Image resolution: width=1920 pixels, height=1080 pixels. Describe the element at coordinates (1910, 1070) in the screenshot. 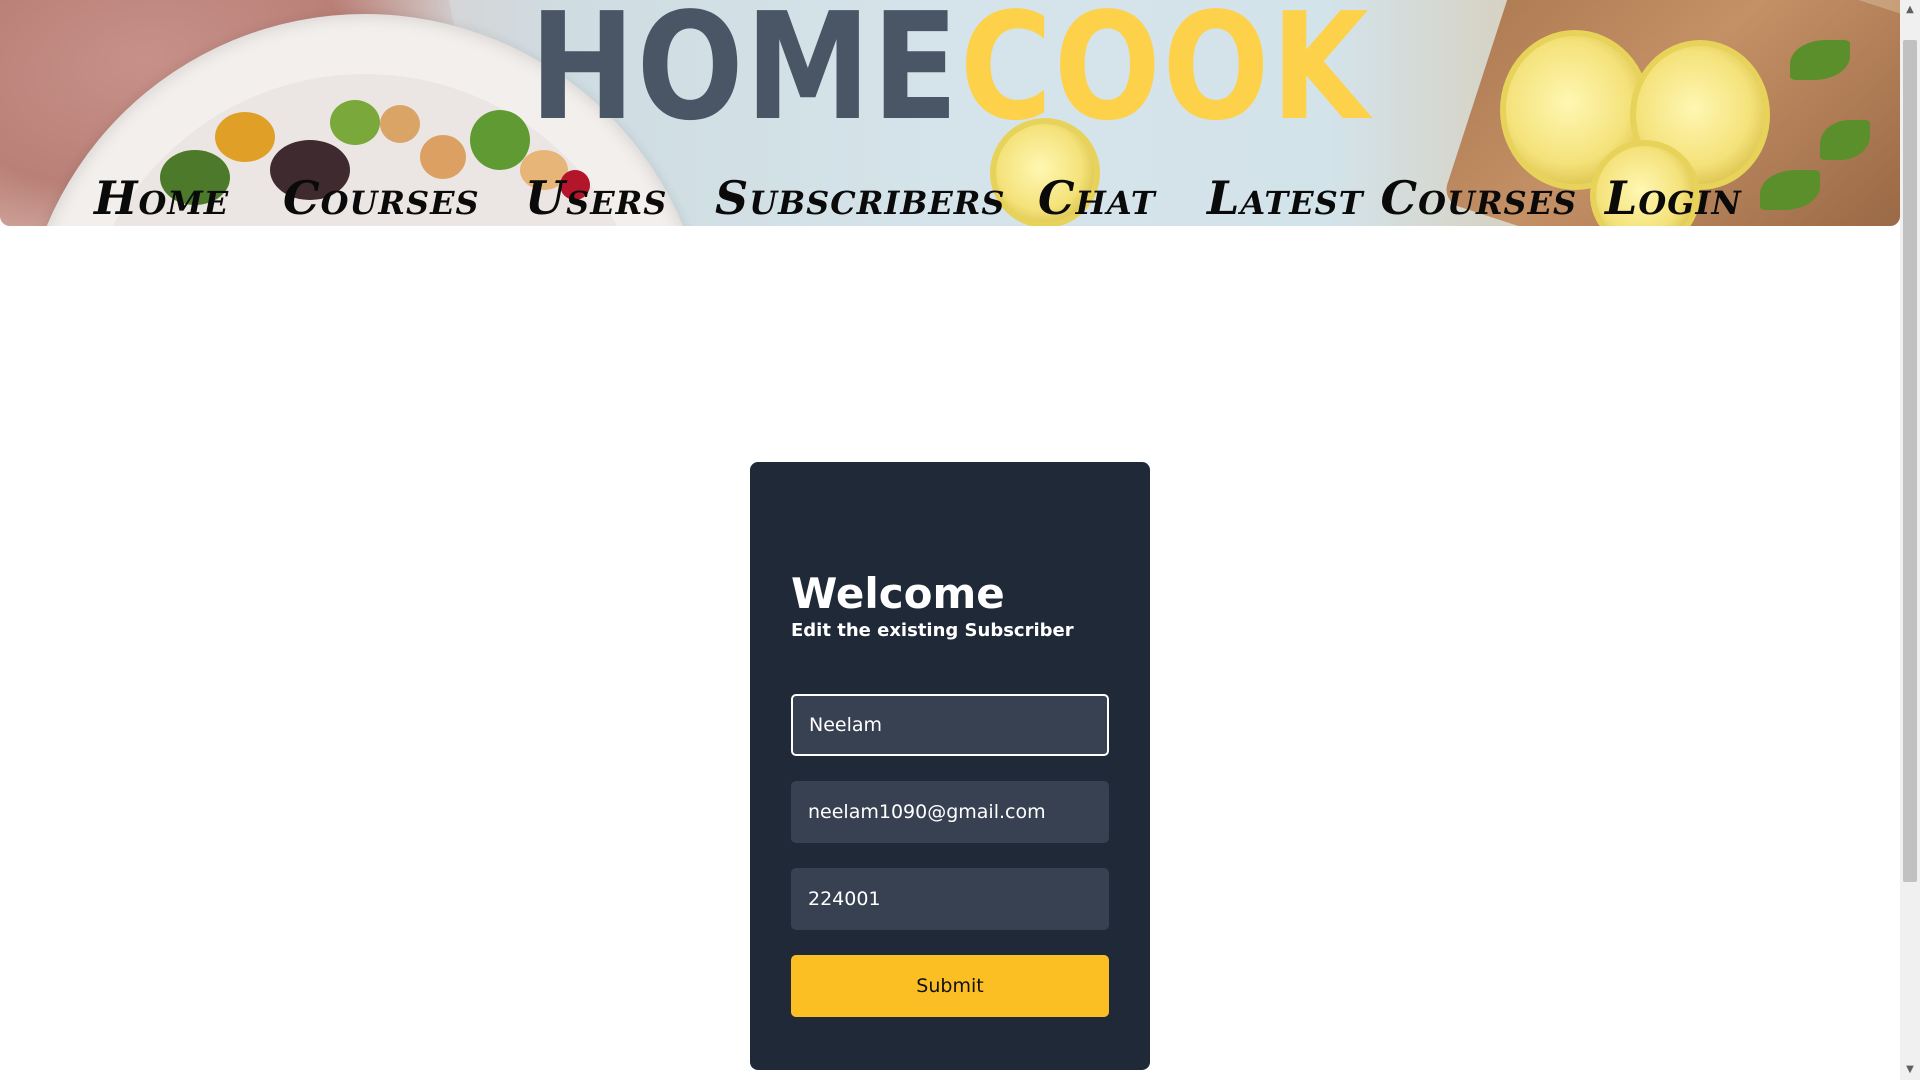

I see `scroll-down-arrow-icon: ▼` at that location.